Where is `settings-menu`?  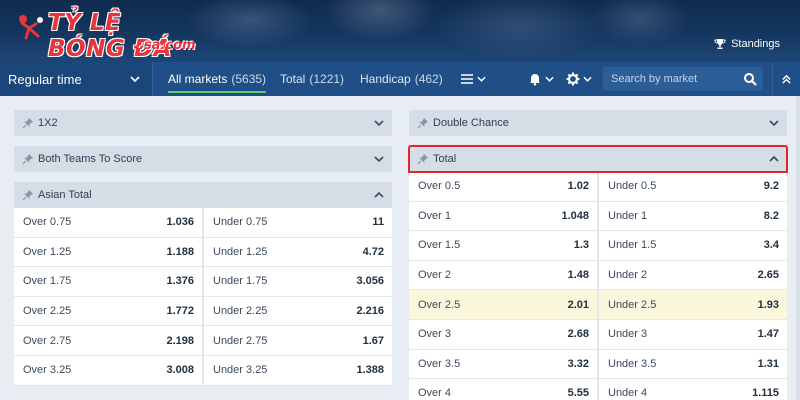
settings-menu is located at coordinates (579, 79).